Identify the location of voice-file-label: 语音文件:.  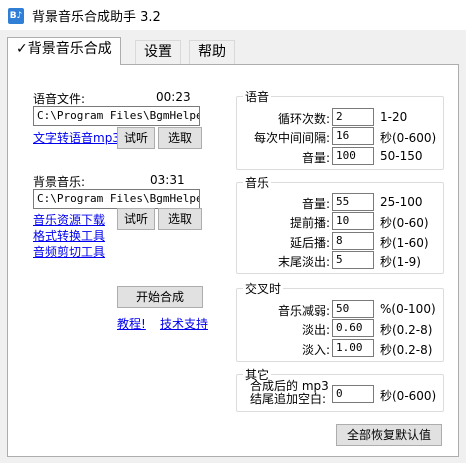
(59, 99).